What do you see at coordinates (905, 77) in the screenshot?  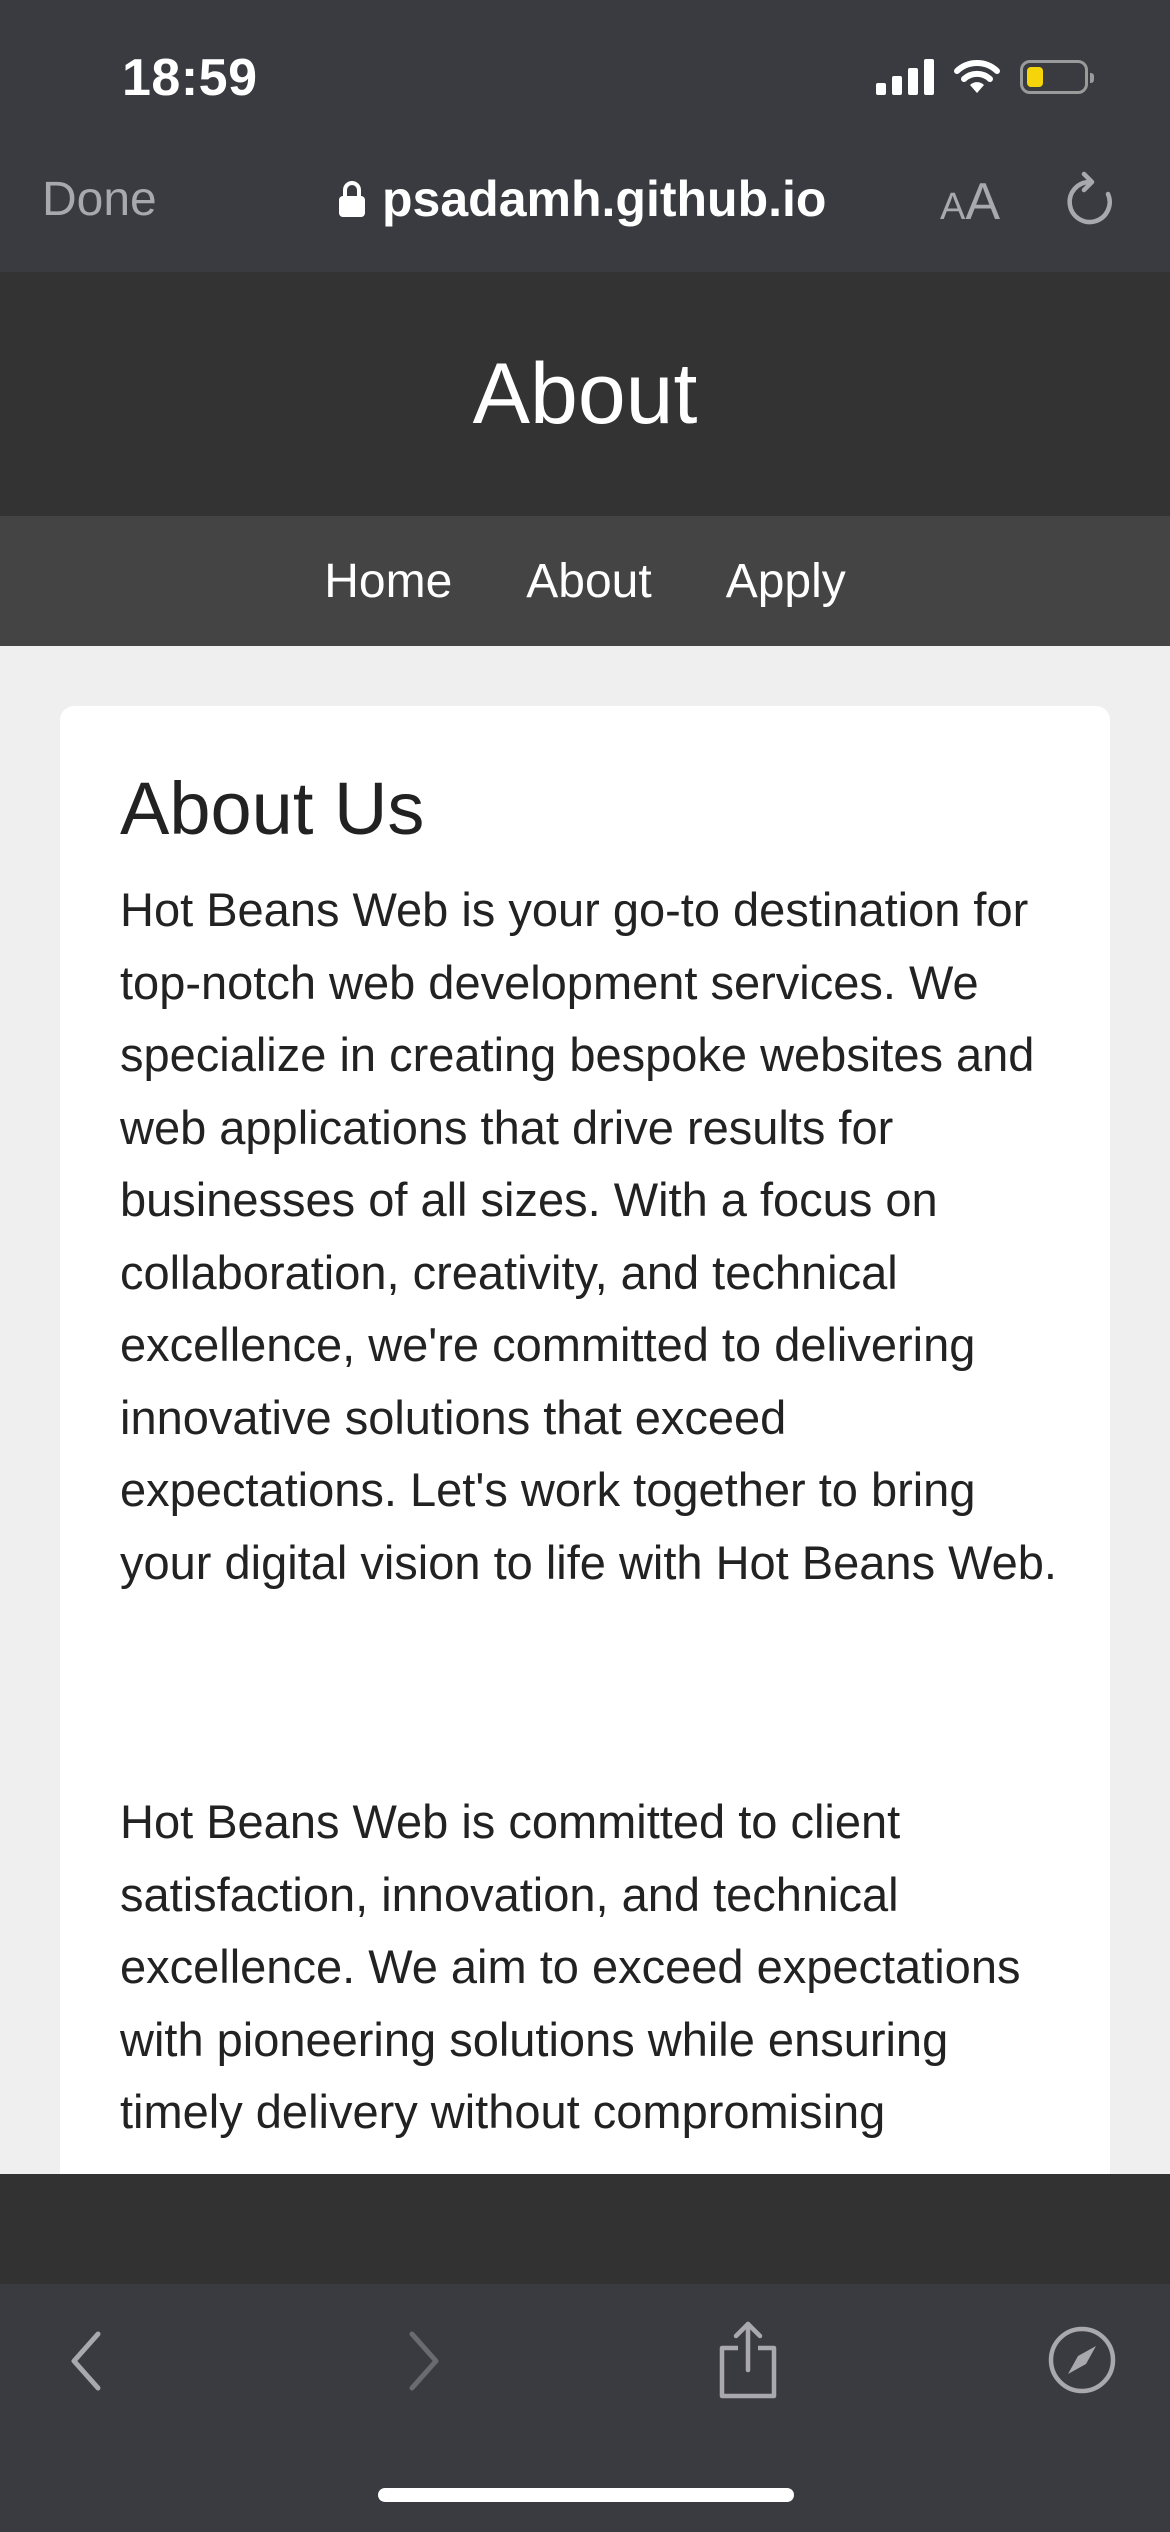 I see `cellular-signal-icon` at bounding box center [905, 77].